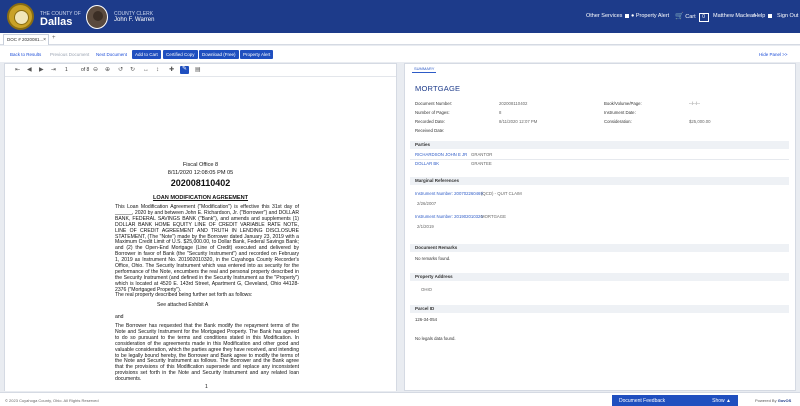  What do you see at coordinates (184, 70) in the screenshot?
I see `select-tool-icon: ✎` at bounding box center [184, 70].